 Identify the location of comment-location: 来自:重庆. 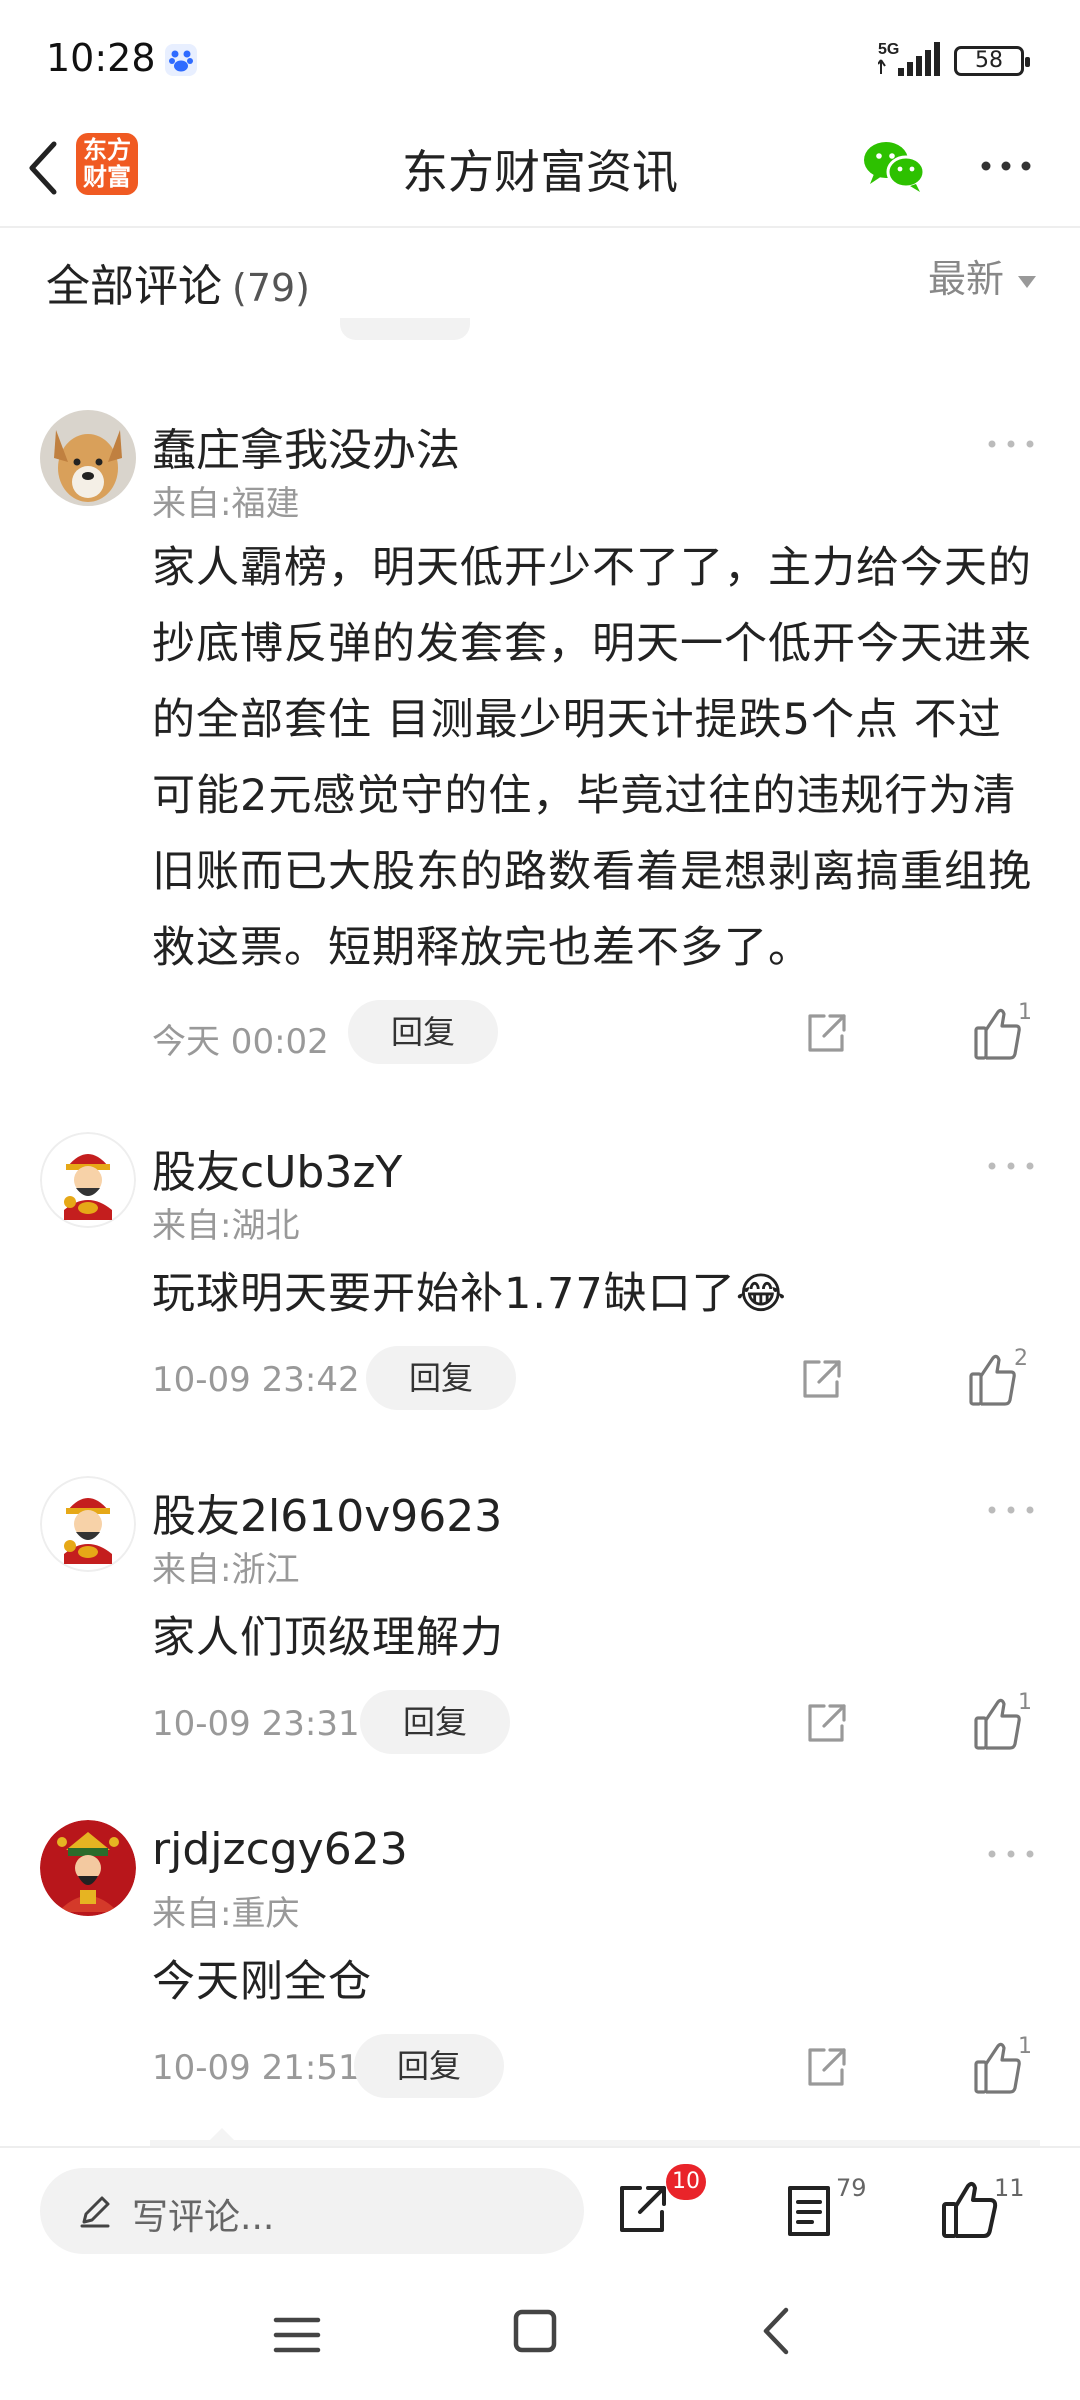
(226, 1914).